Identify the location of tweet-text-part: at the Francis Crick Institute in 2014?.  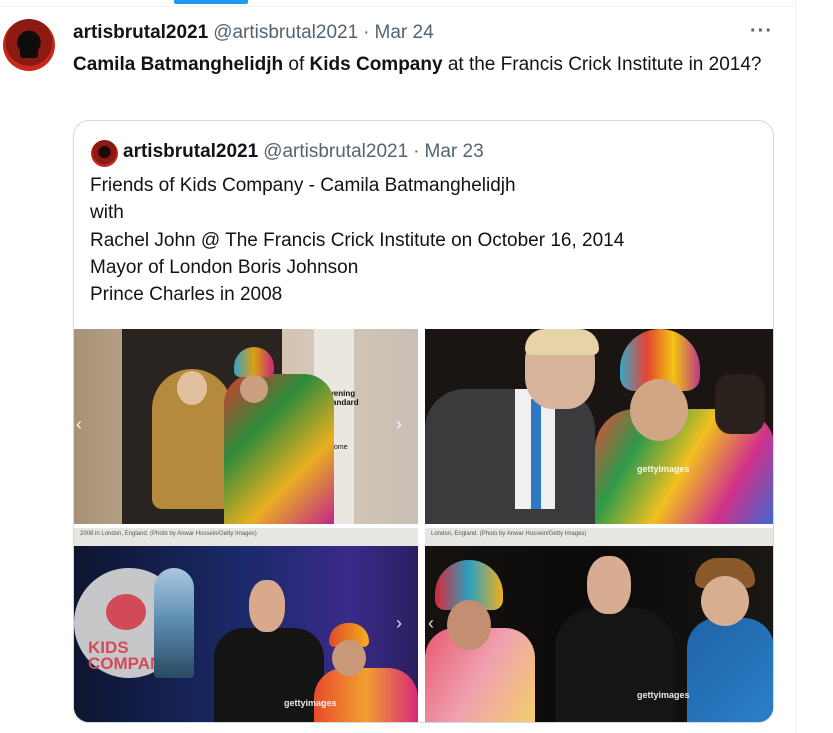
(602, 64).